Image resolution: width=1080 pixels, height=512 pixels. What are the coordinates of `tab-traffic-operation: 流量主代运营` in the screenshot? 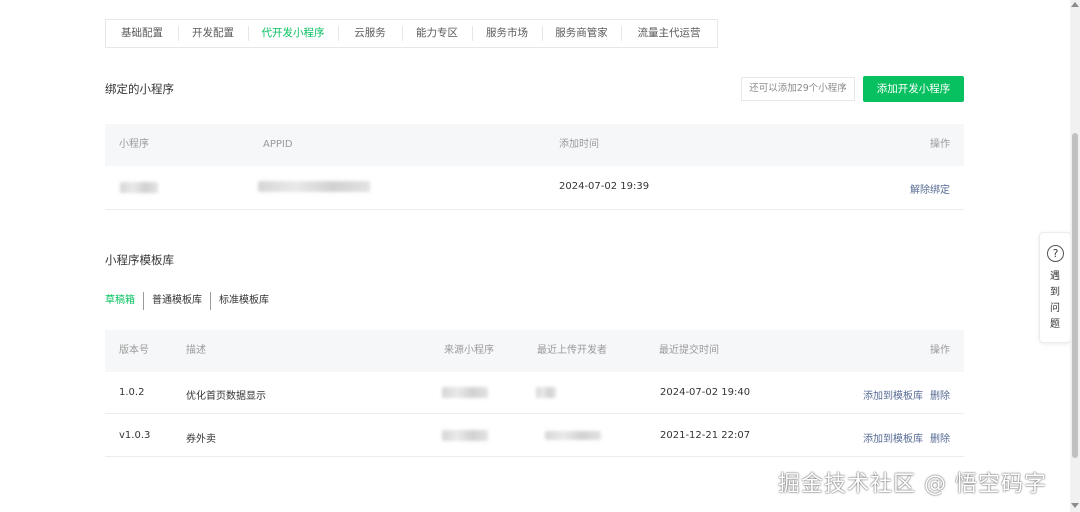 It's located at (669, 33).